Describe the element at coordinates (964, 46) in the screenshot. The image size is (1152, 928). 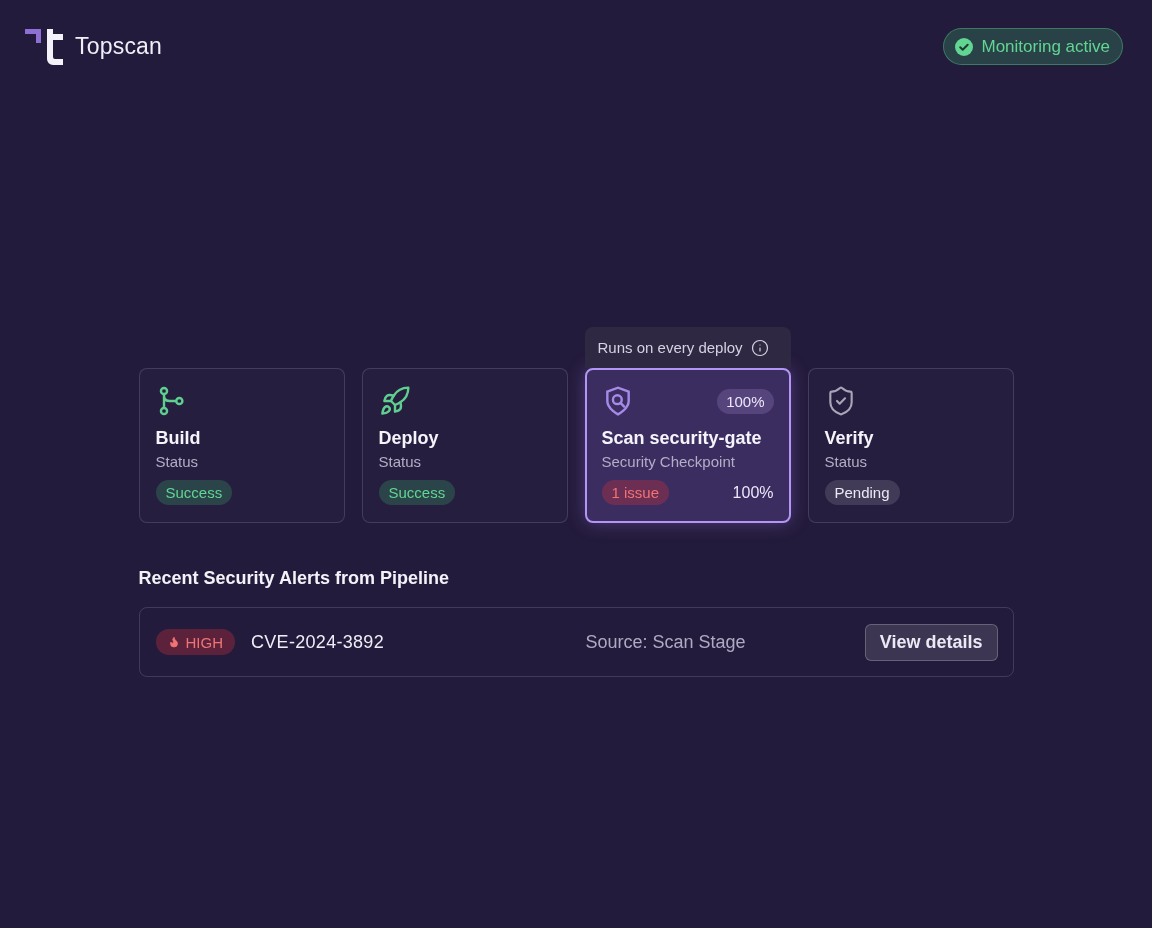
I see `check-circle-icon` at that location.